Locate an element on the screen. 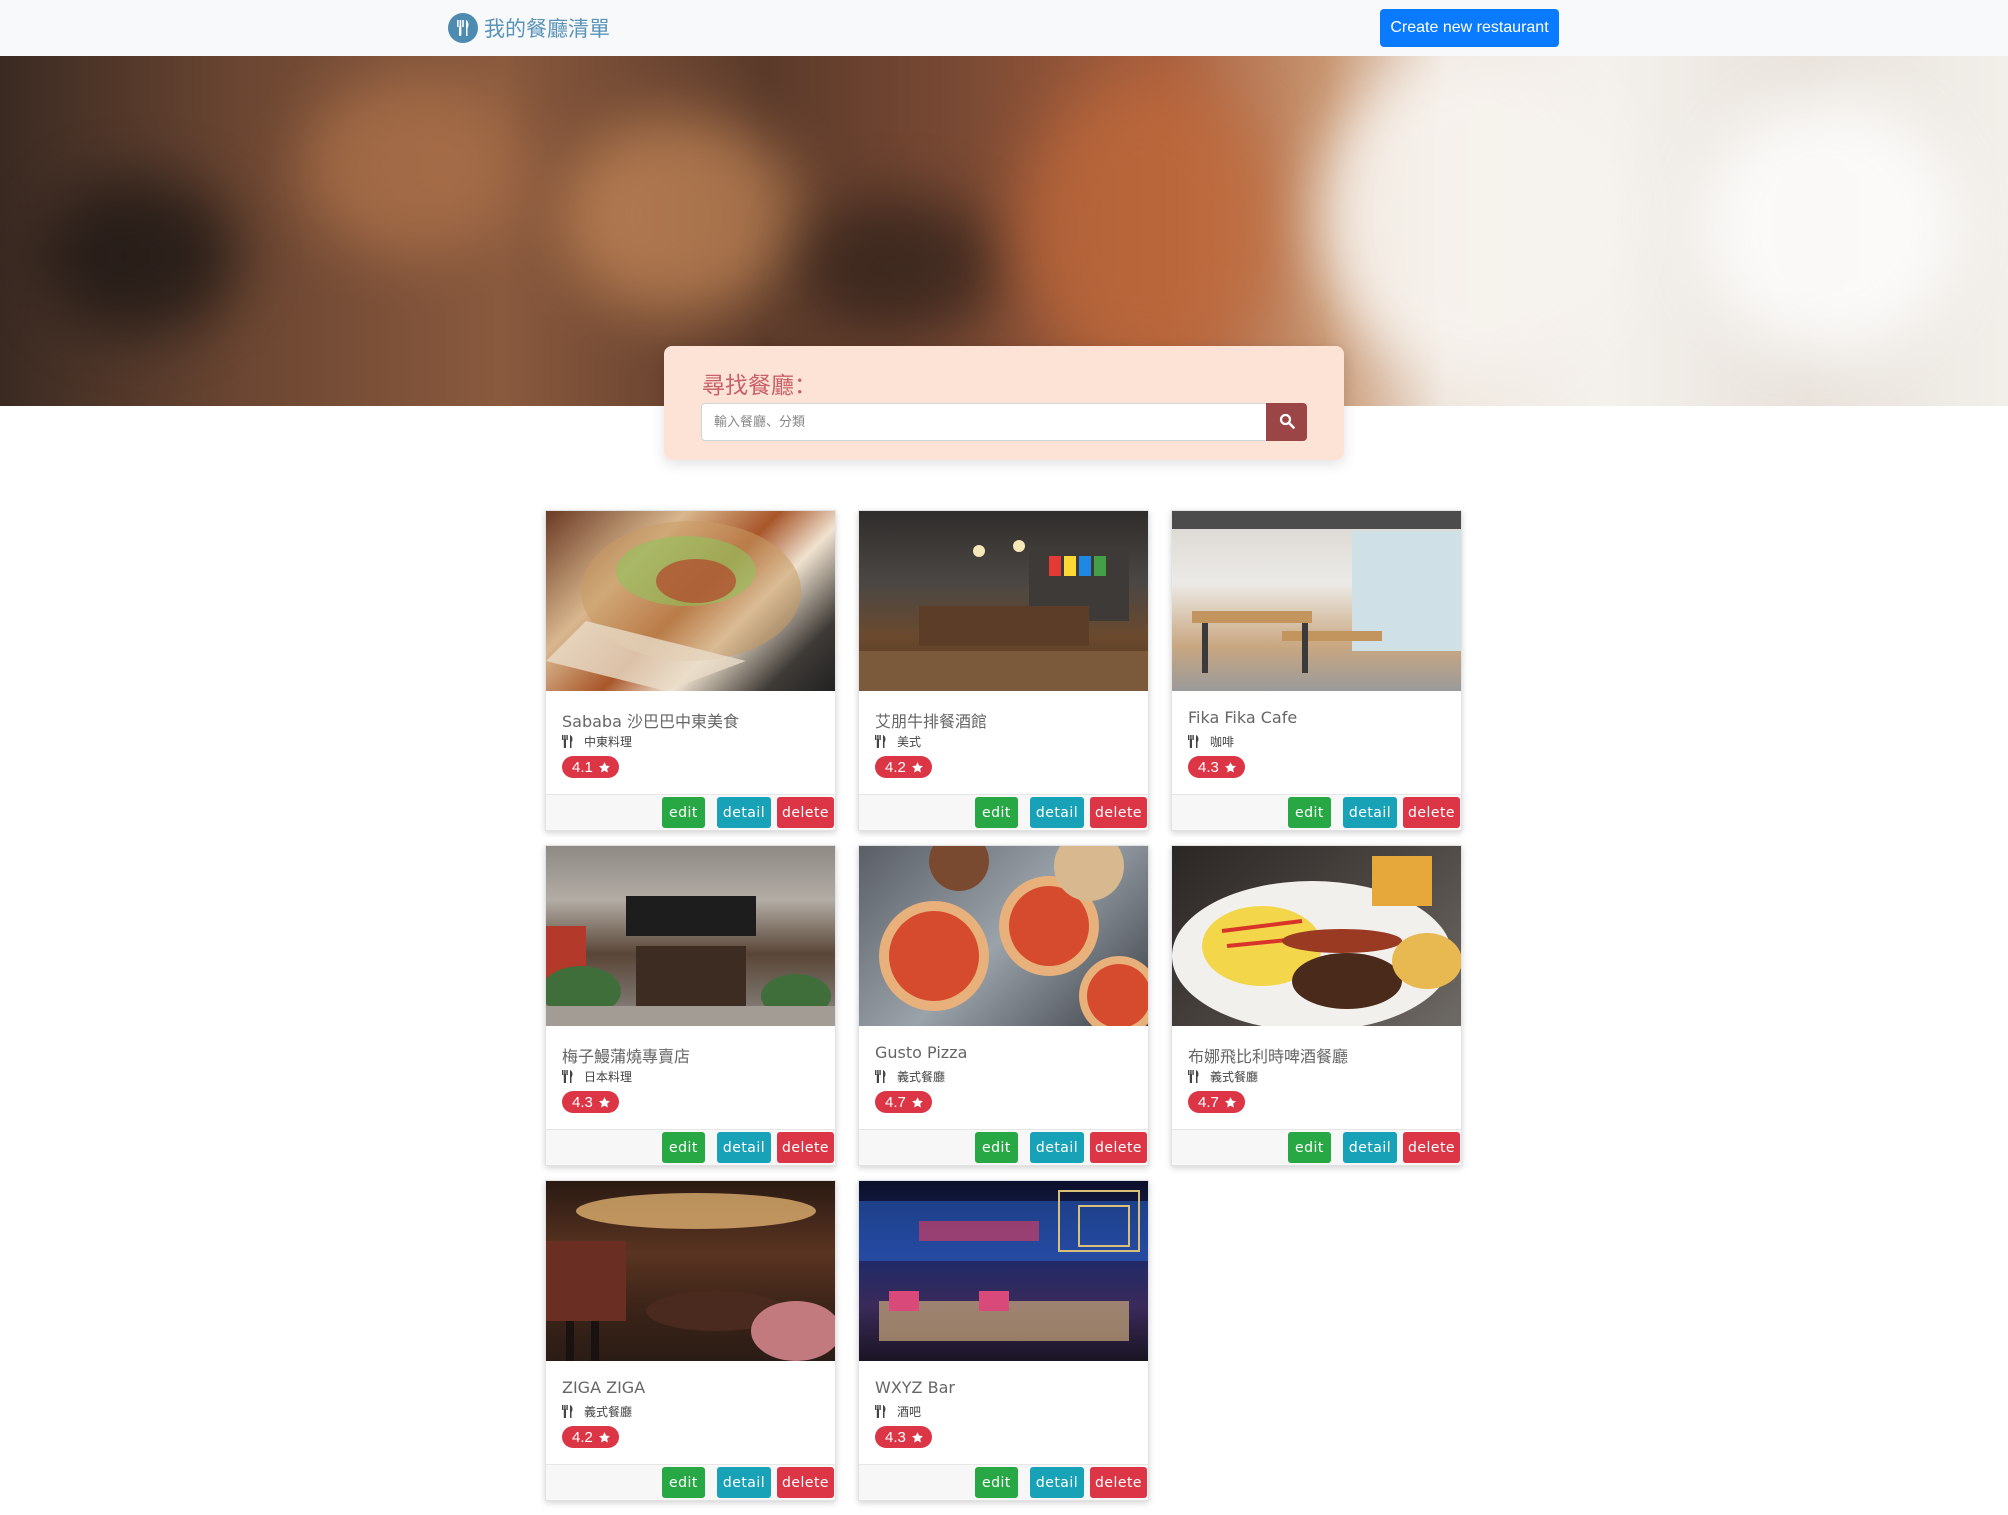 The height and width of the screenshot is (1515, 2008). brand-link: 我的餐廳清單 is located at coordinates (529, 28).